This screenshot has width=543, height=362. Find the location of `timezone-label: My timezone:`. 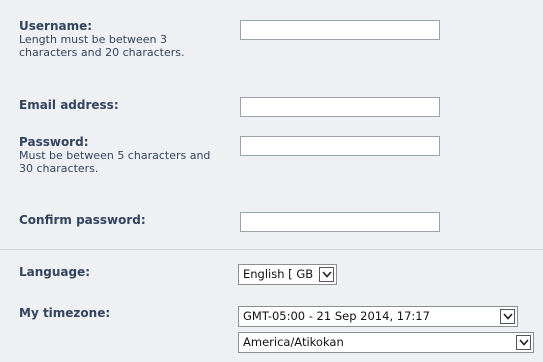

timezone-label: My timezone: is located at coordinates (65, 313).